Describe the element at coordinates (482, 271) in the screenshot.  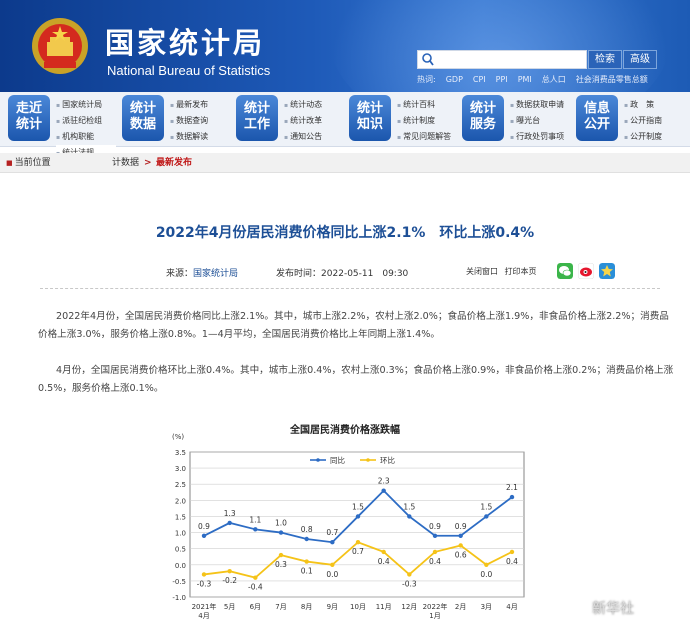
I see `close-window-link: 关闭窗口` at that location.